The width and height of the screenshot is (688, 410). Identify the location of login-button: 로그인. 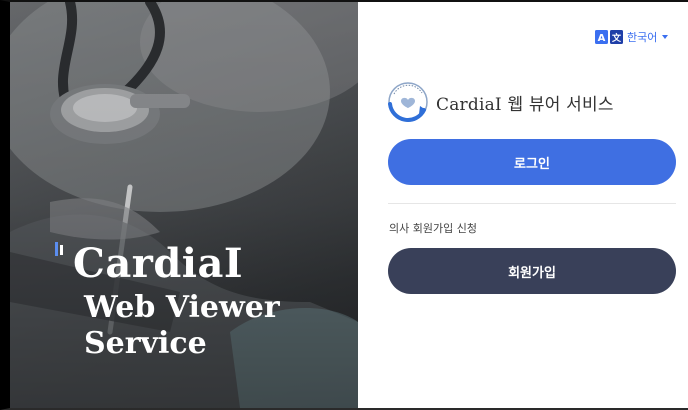
(532, 162).